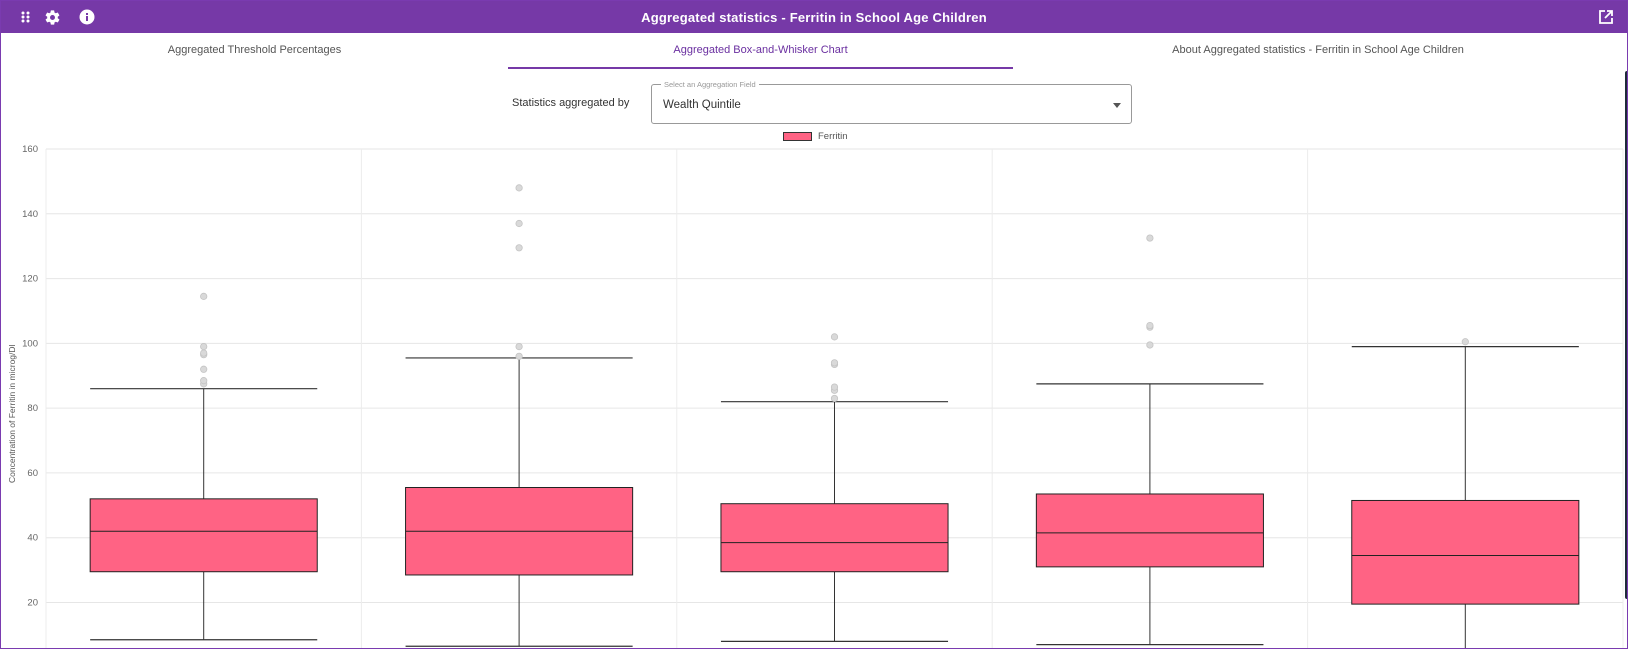 This screenshot has width=1630, height=651. Describe the element at coordinates (30, 149) in the screenshot. I see `y-tick-label: 160` at that location.